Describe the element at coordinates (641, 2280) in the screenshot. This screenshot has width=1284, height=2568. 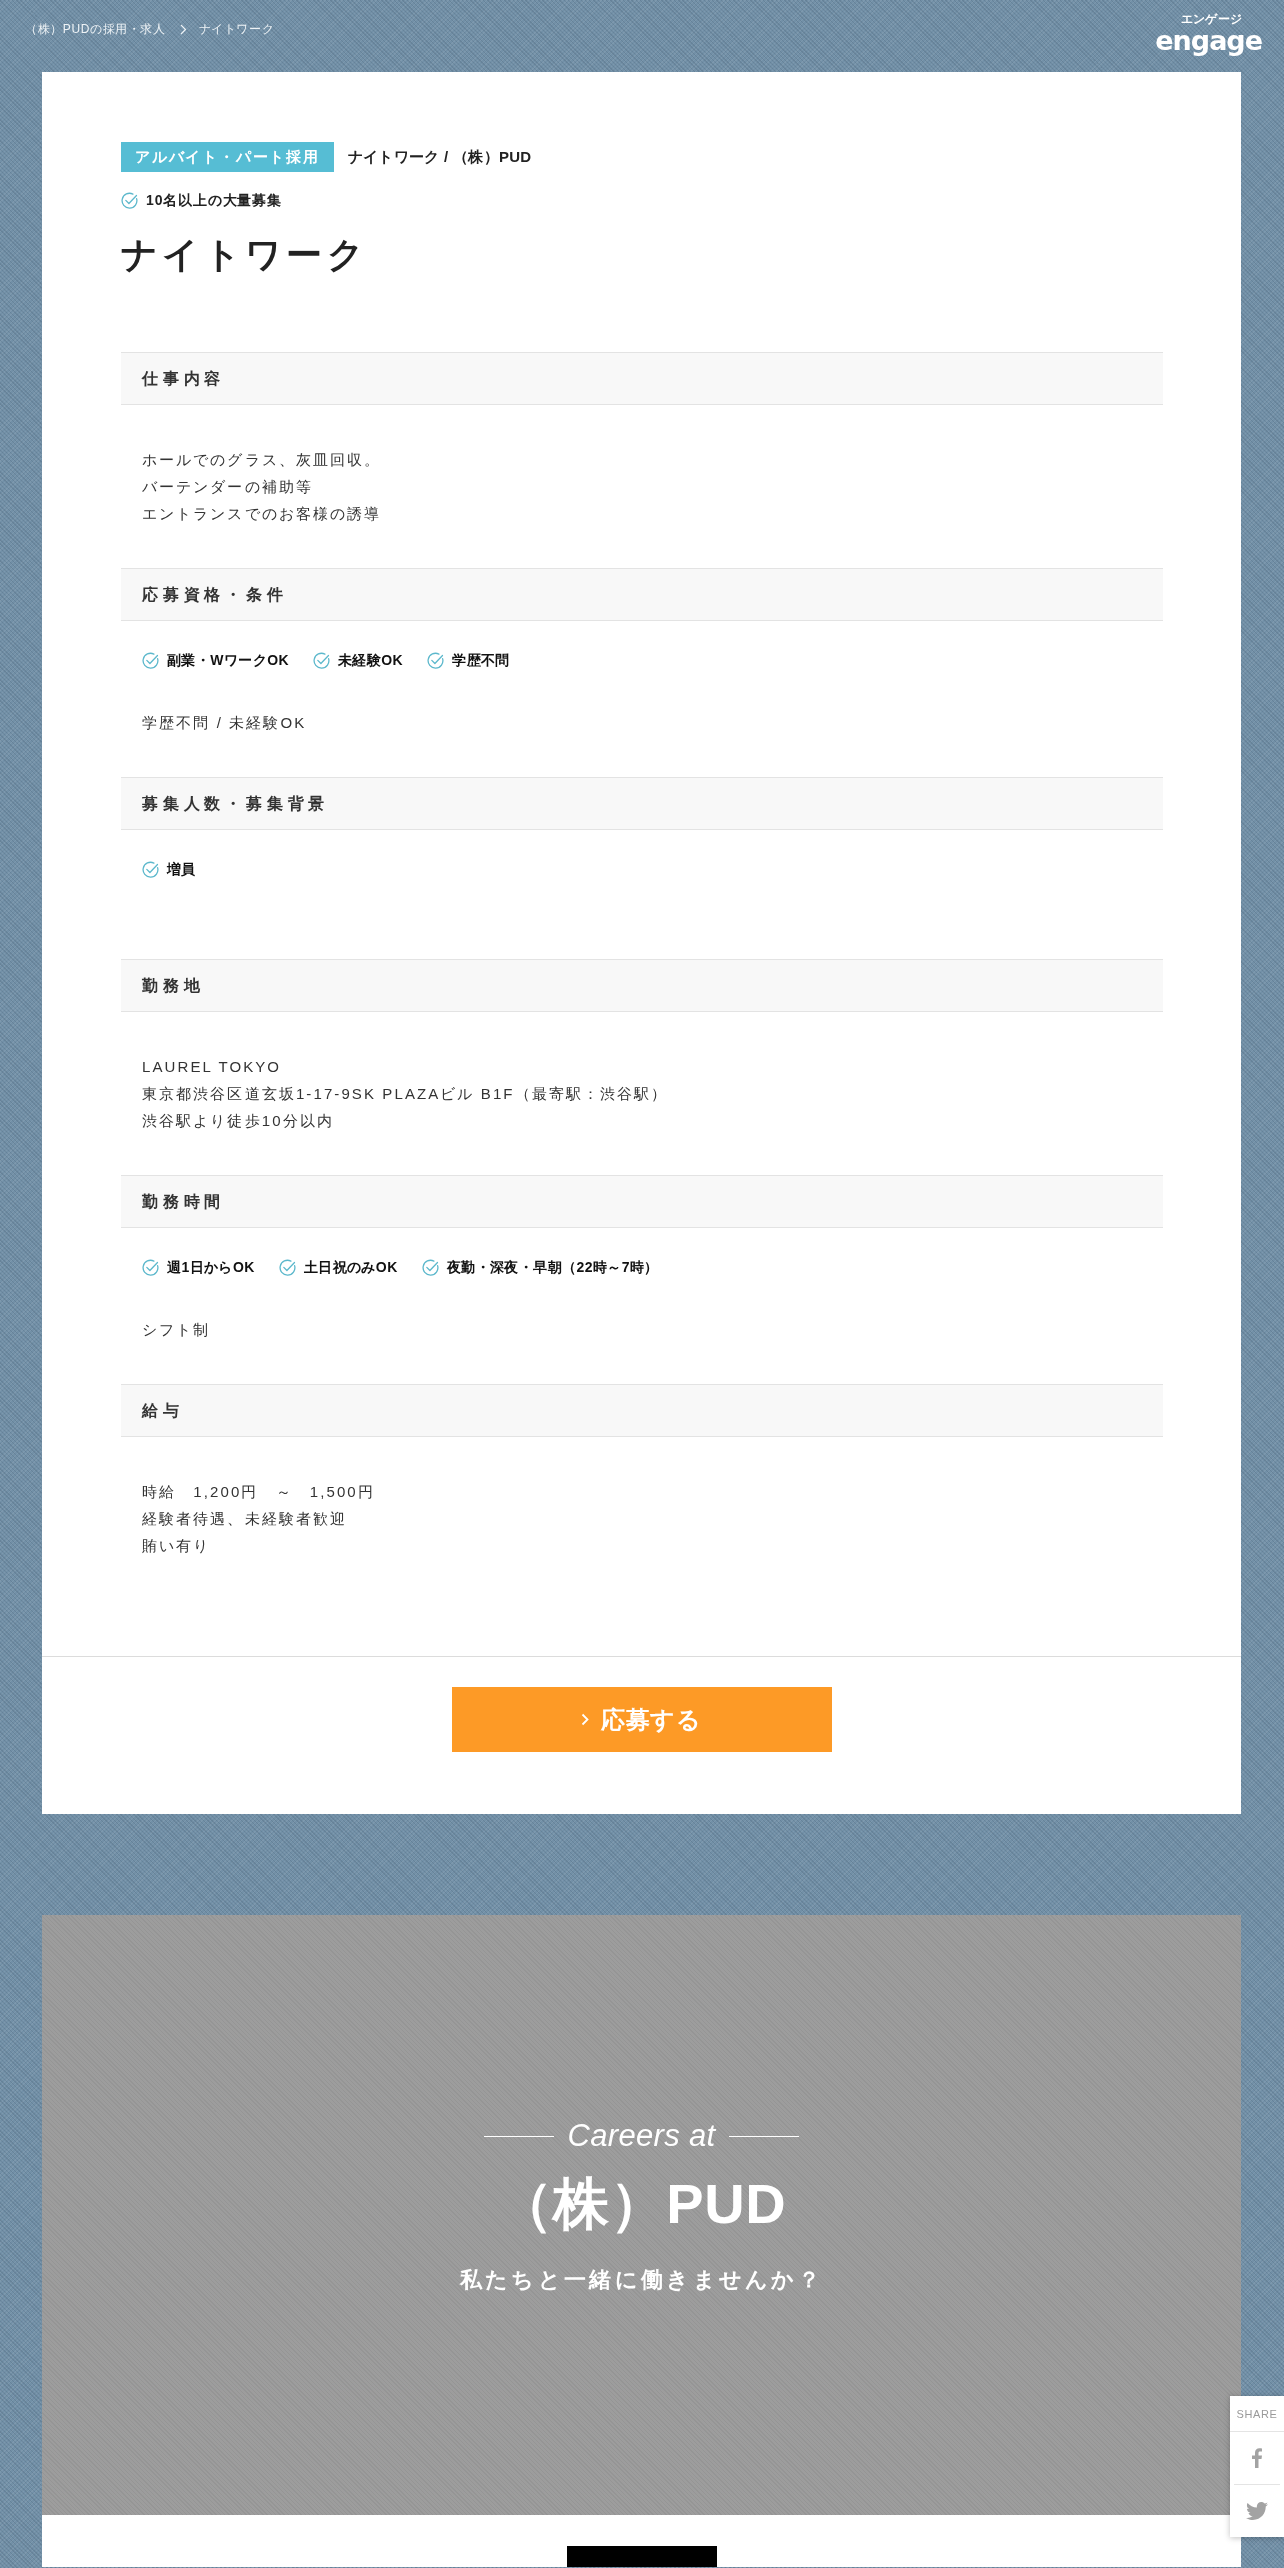
I see `careers-tagline: 私たちと一緒に働きませんか？` at that location.